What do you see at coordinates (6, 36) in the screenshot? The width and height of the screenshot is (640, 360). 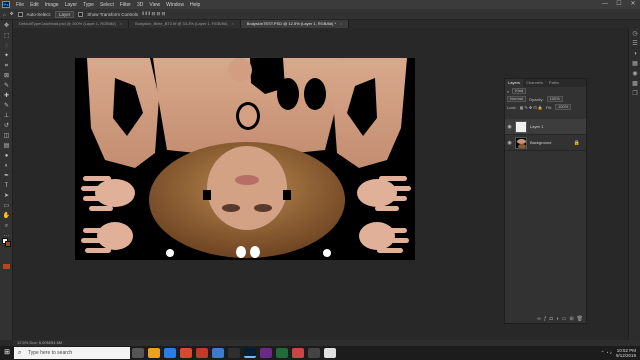 I see `marquee-tool-icon: ⬚` at bounding box center [6, 36].